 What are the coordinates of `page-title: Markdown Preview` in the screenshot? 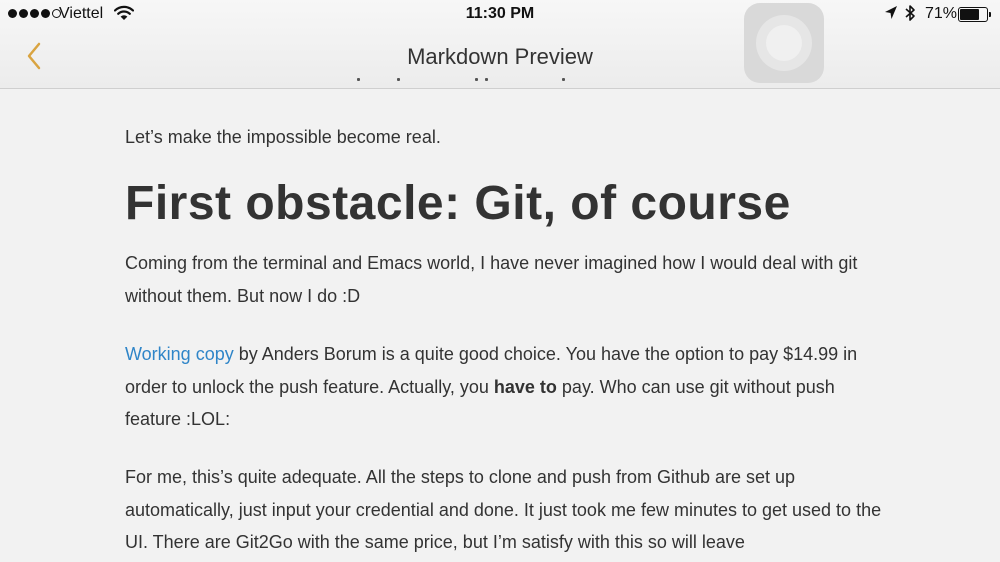 It's located at (500, 56).